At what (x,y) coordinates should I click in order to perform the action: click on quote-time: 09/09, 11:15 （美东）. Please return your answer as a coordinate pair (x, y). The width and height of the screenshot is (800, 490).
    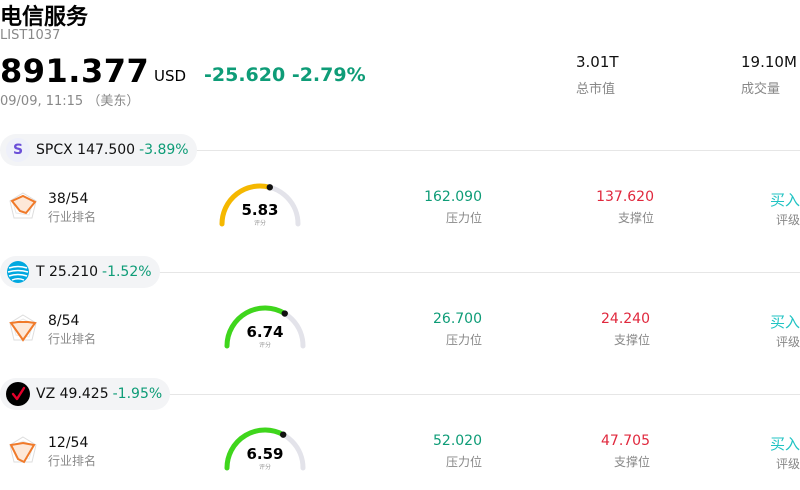
    Looking at the image, I should click on (70, 101).